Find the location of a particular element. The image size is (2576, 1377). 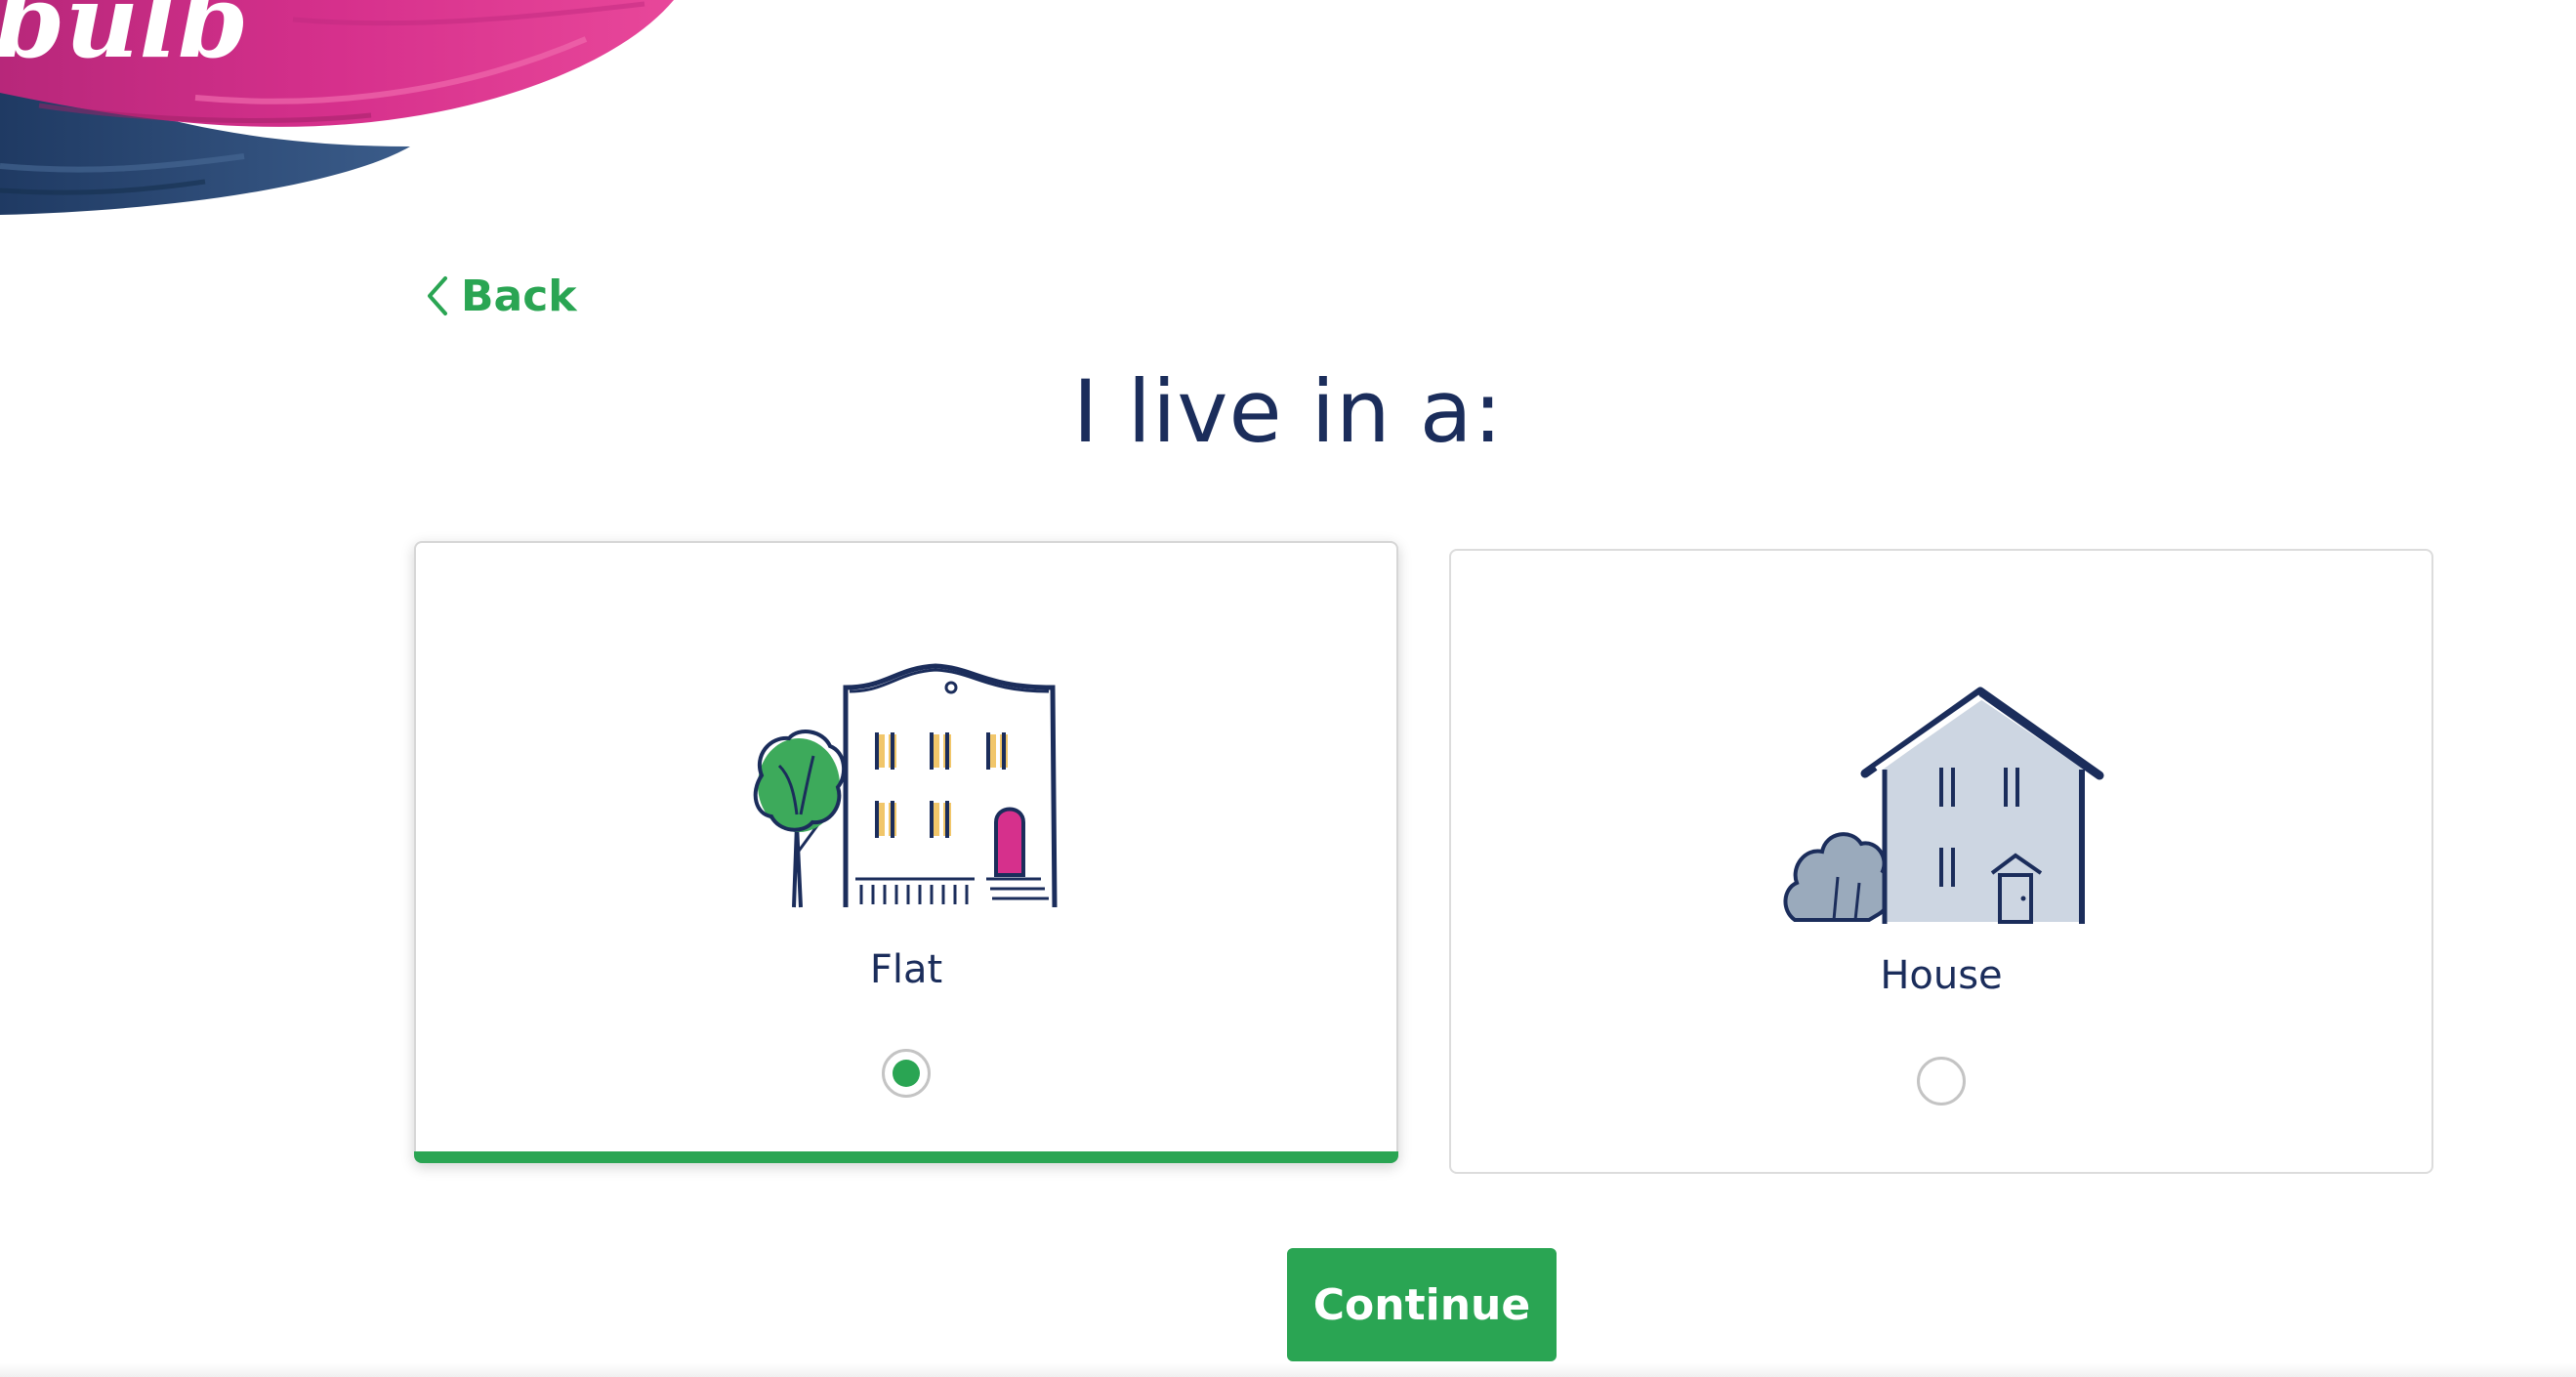

flat-building-icon is located at coordinates (905, 785).